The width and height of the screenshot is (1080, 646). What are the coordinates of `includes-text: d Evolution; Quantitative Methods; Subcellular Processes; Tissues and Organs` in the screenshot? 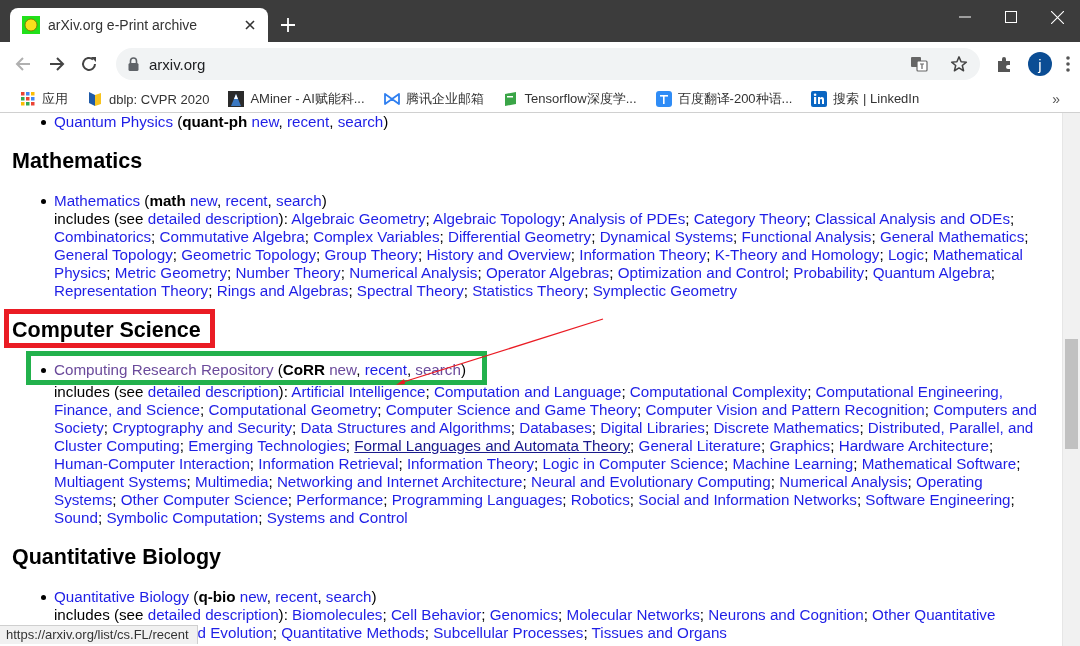 It's located at (462, 633).